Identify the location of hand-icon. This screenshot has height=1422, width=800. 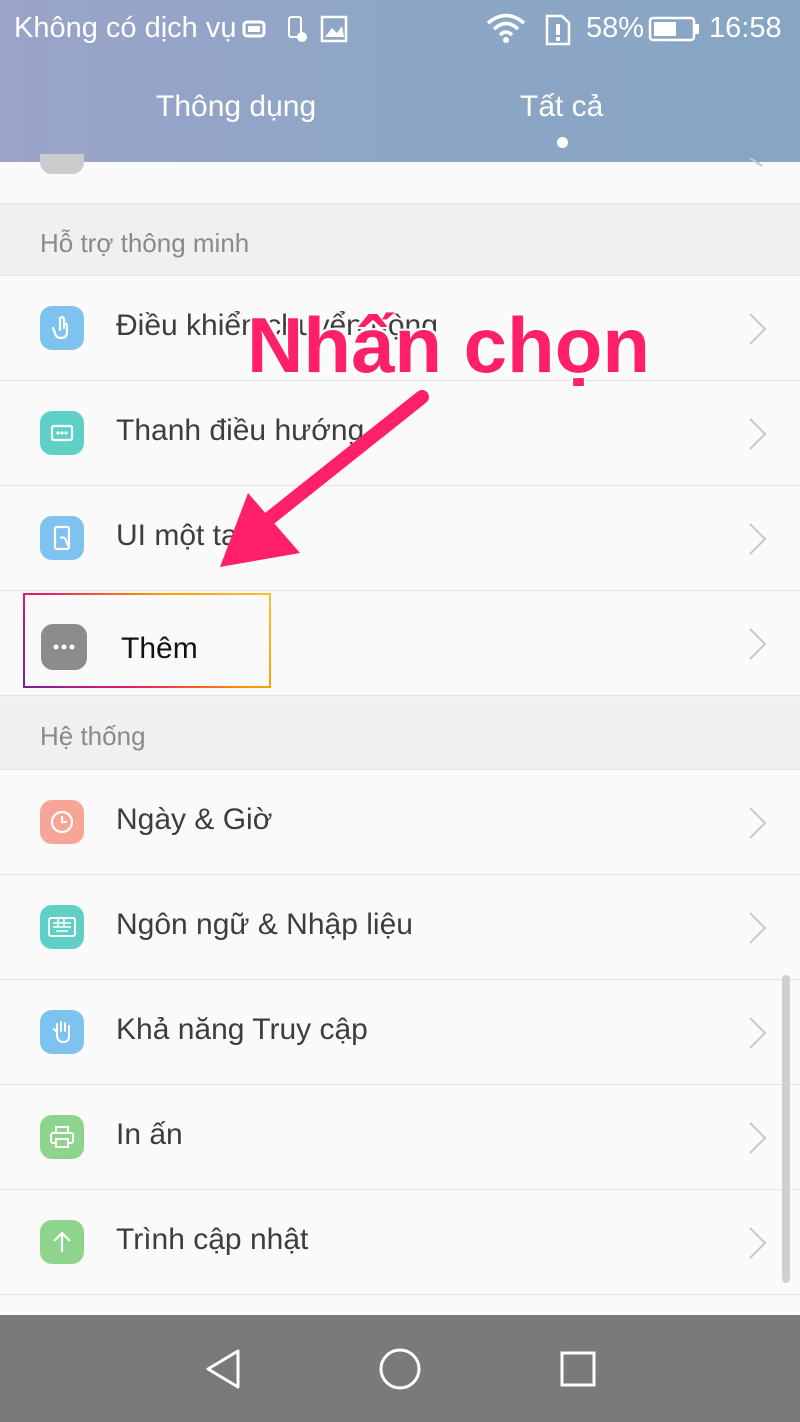
(62, 1032).